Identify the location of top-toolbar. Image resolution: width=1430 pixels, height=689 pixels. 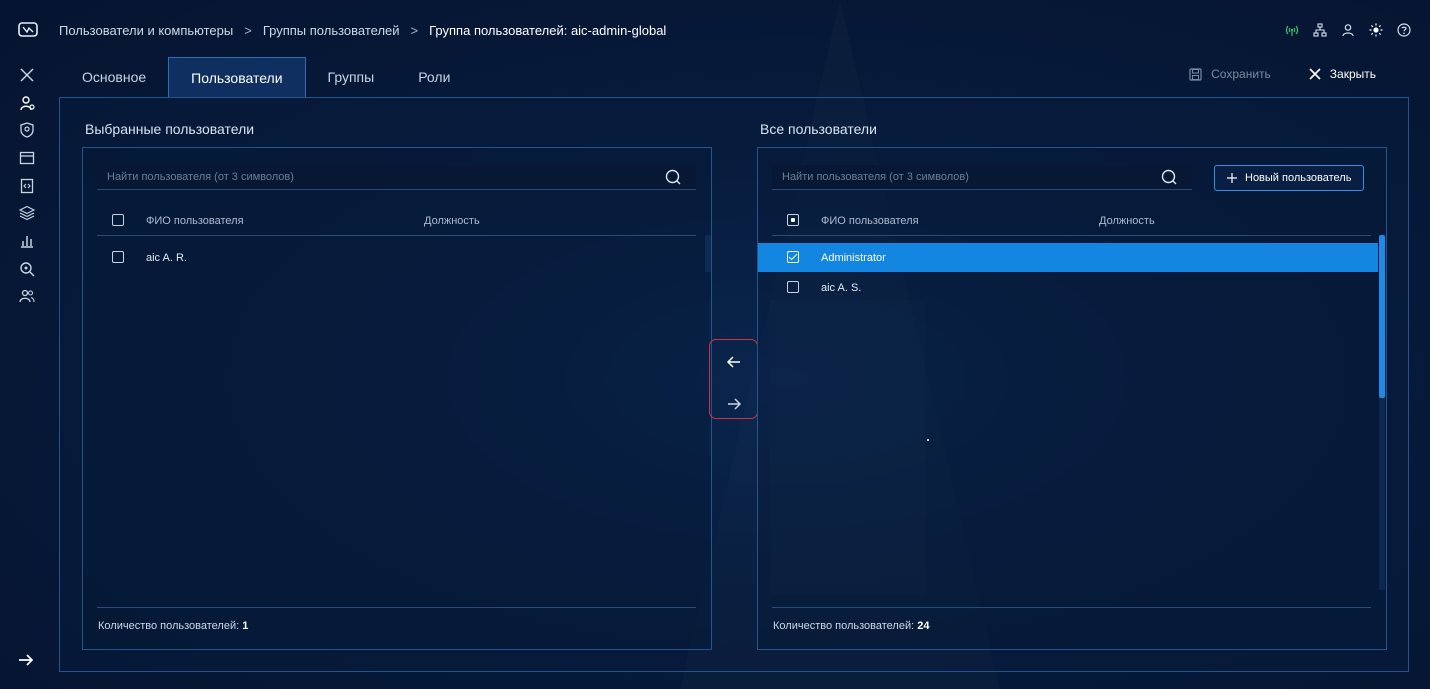
(1348, 30).